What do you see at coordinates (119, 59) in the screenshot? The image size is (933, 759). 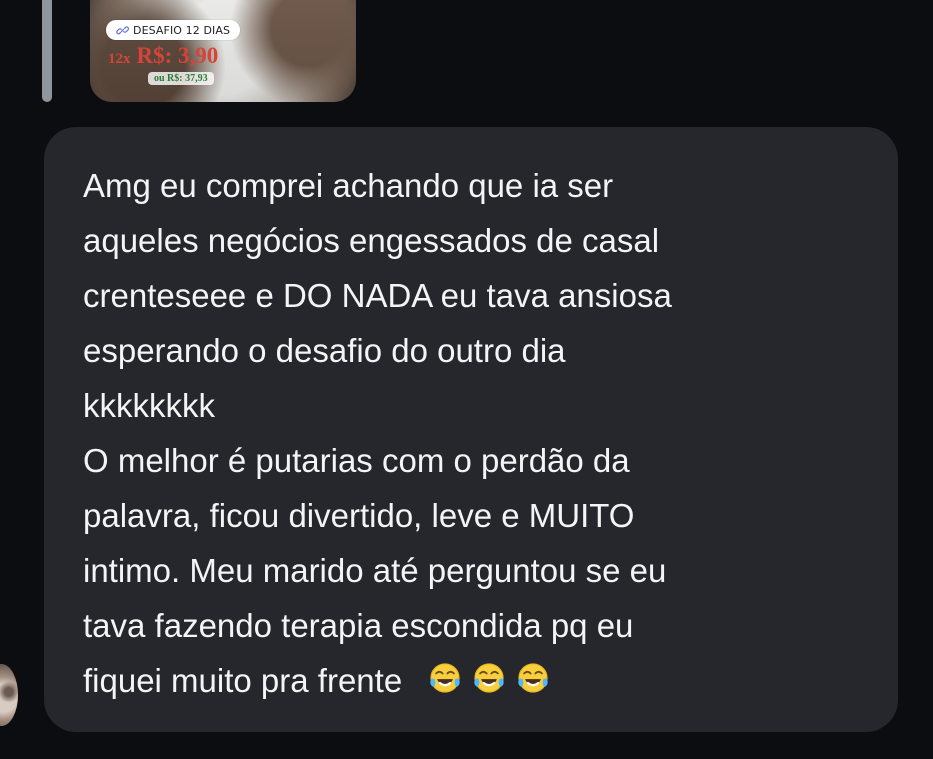 I see `installments-label: 12x` at bounding box center [119, 59].